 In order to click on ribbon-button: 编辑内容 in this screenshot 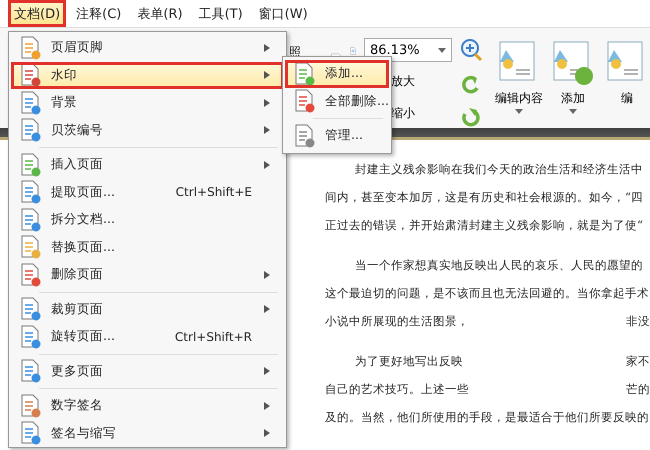, I will do `click(519, 76)`.